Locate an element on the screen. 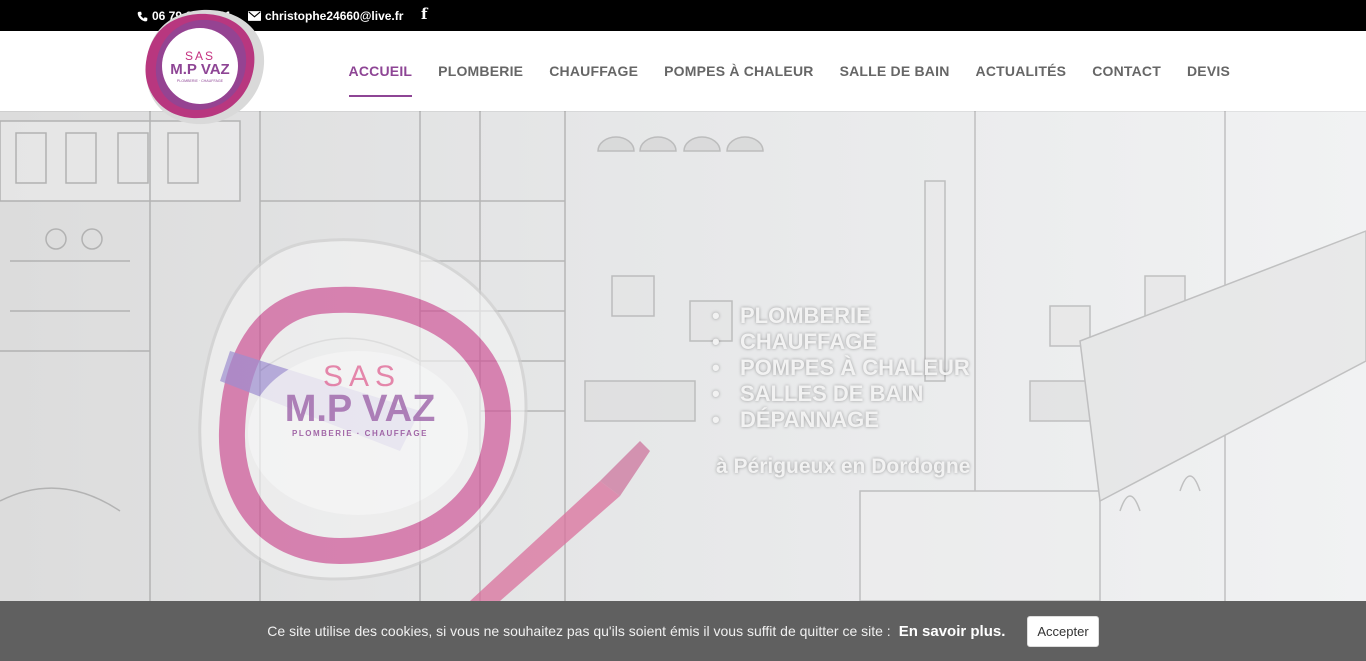  cookie-more-link: En savoir plus. is located at coordinates (952, 631).